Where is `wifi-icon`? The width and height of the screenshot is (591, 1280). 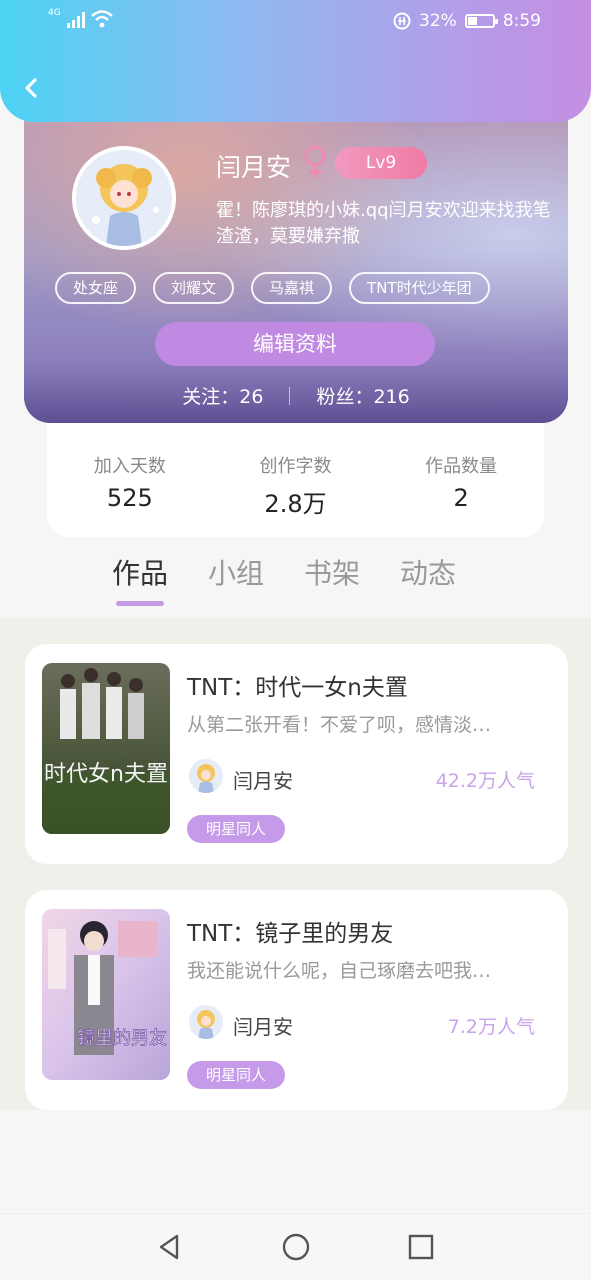
wifi-icon is located at coordinates (101, 19).